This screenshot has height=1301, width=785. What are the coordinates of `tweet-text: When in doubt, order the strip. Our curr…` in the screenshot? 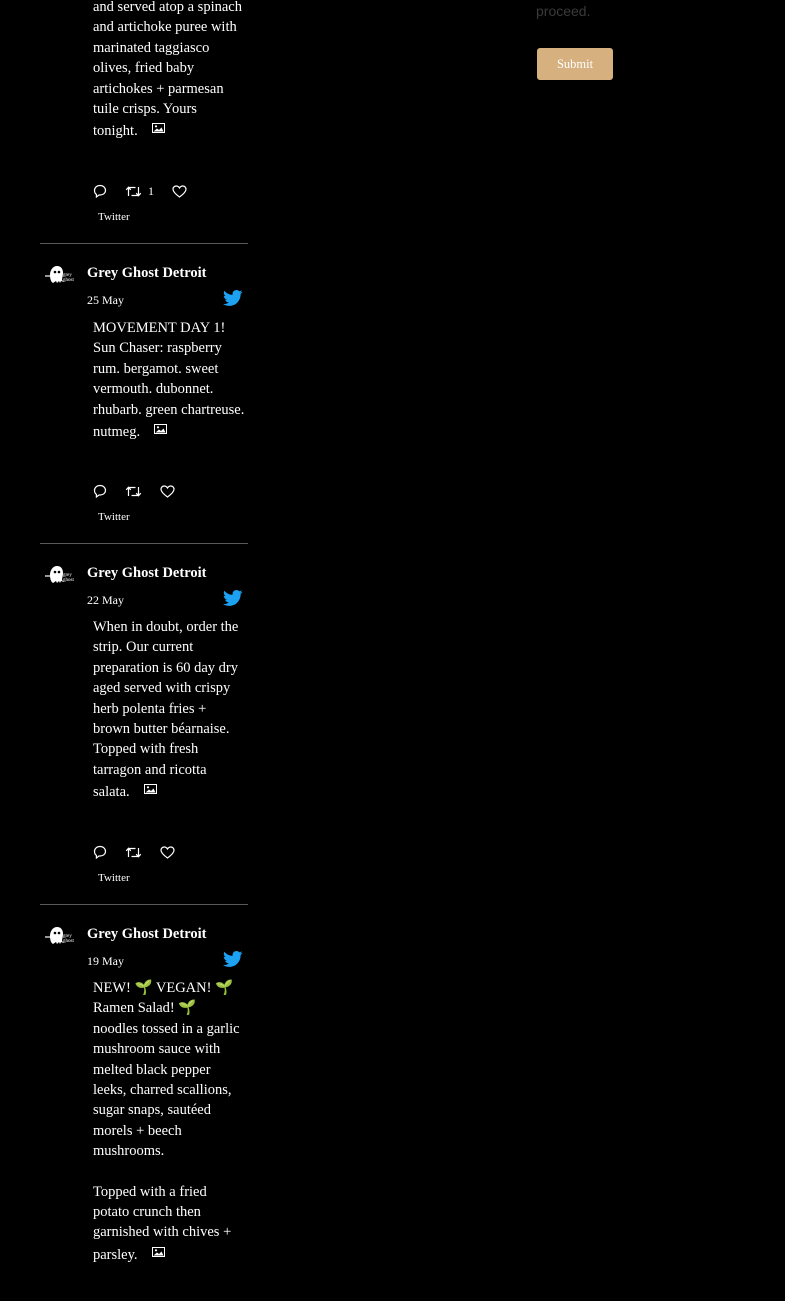 It's located at (166, 710).